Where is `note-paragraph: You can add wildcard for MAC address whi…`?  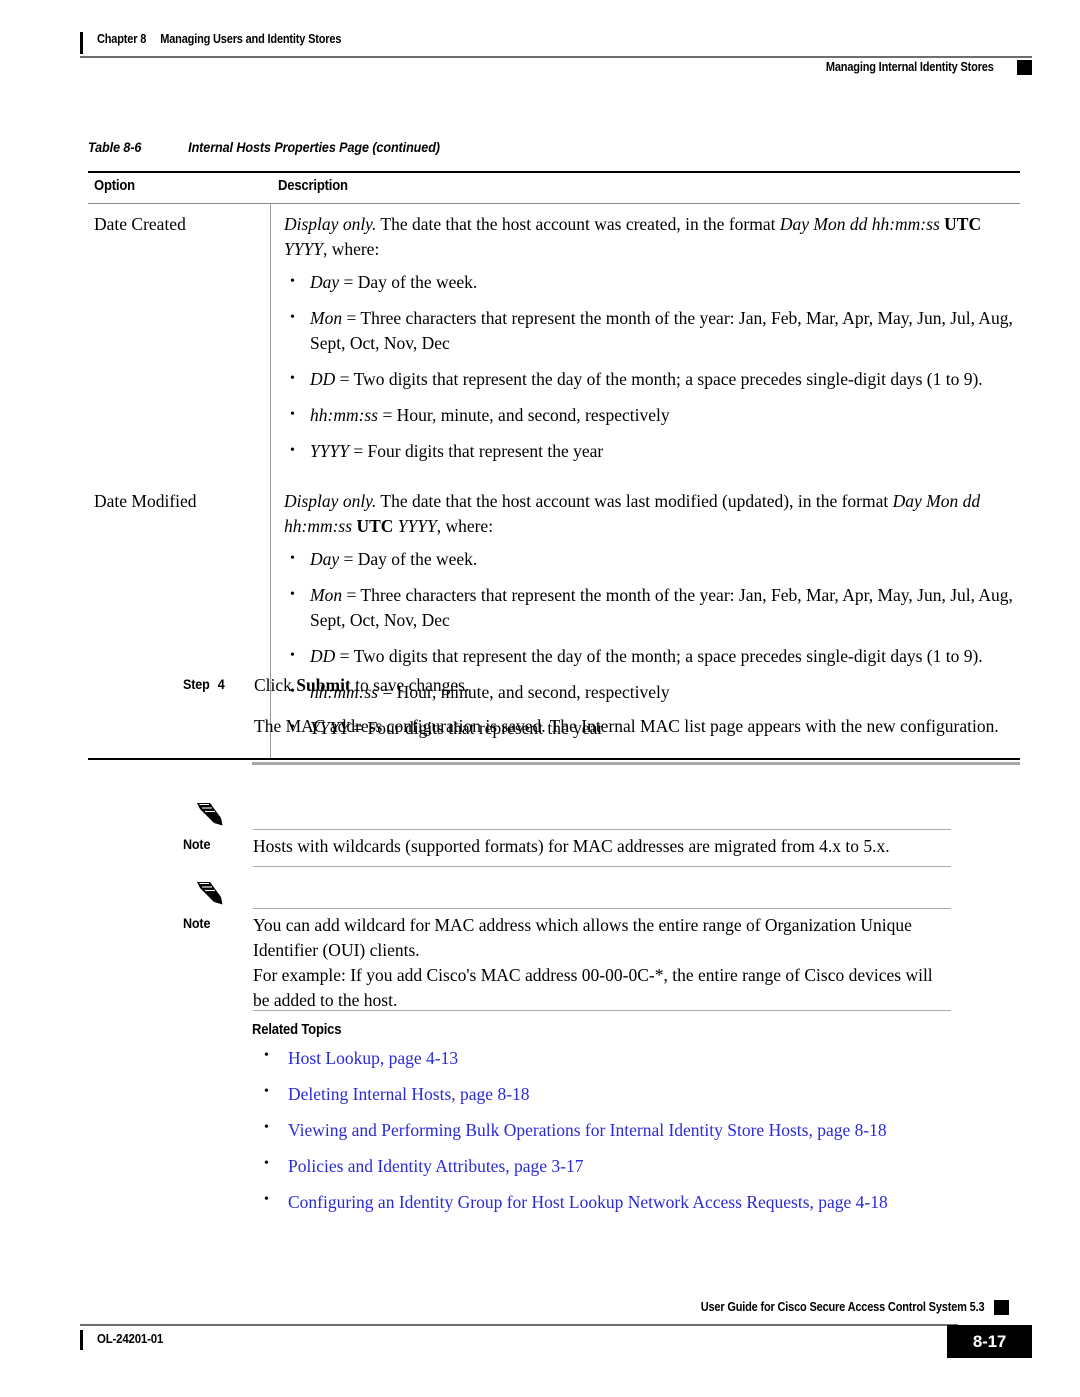
note-paragraph: You can add wildcard for MAC address whi… is located at coordinates (582, 937).